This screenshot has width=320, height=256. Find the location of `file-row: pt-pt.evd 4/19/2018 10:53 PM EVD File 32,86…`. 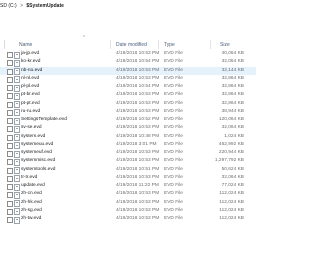

file-row: pt-pt.evd 4/19/2018 10:53 PM EVD File 32,86… is located at coordinates (128, 104).